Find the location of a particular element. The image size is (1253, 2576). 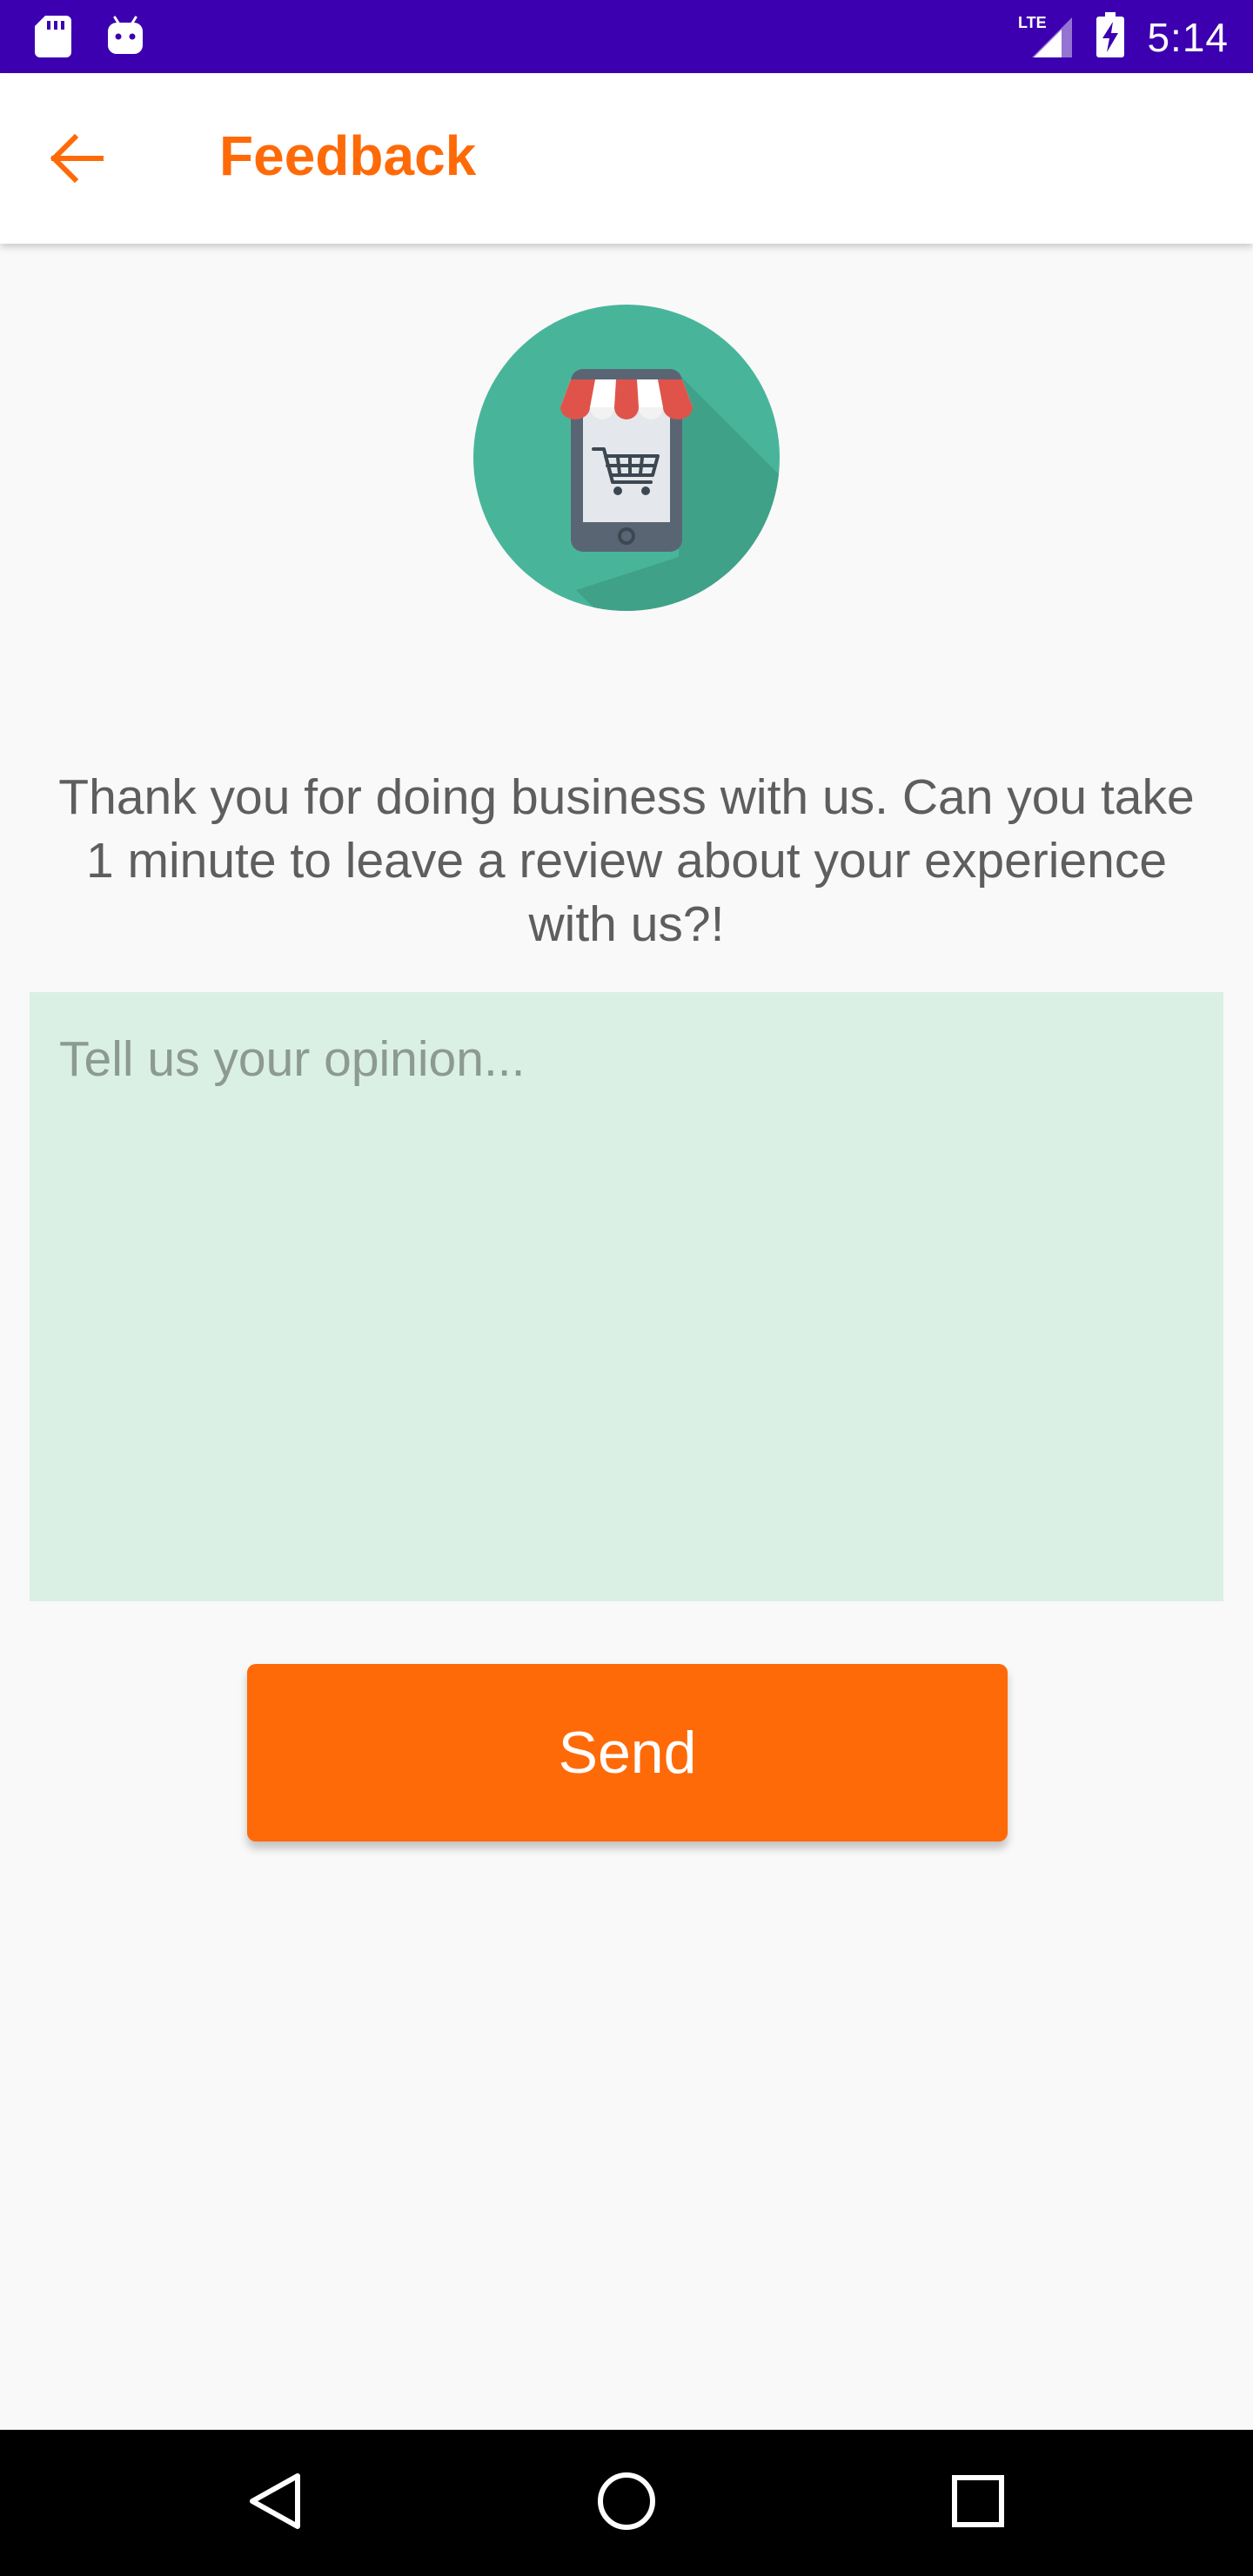

home-circle-icon is located at coordinates (626, 2504).